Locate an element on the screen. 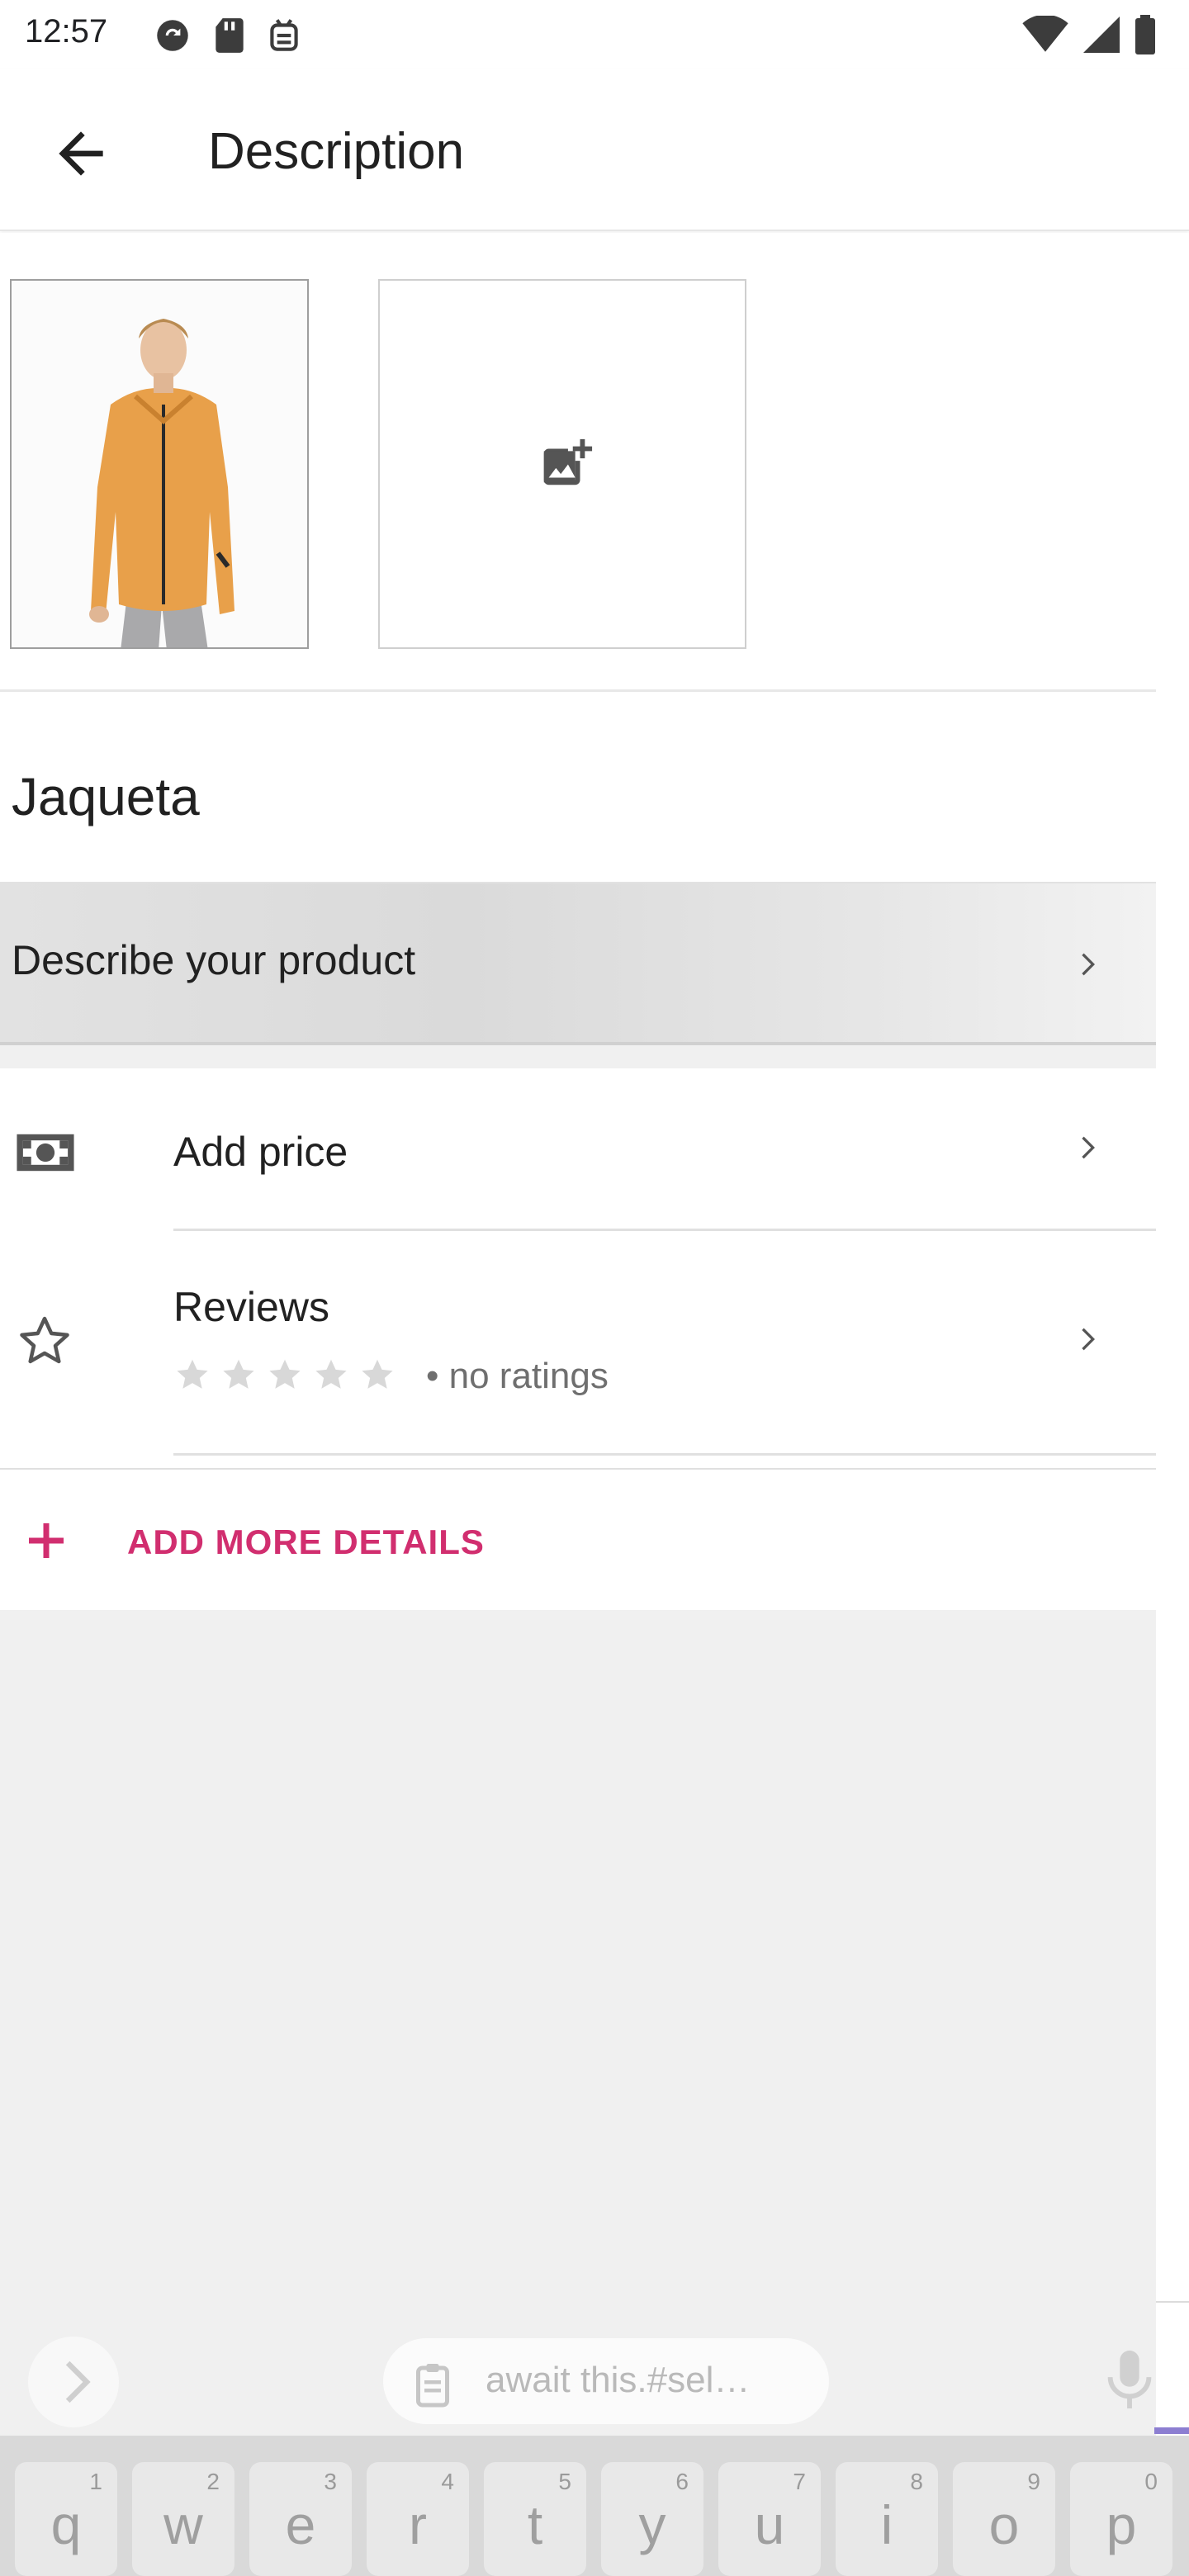  wifi-icon is located at coordinates (1045, 36).